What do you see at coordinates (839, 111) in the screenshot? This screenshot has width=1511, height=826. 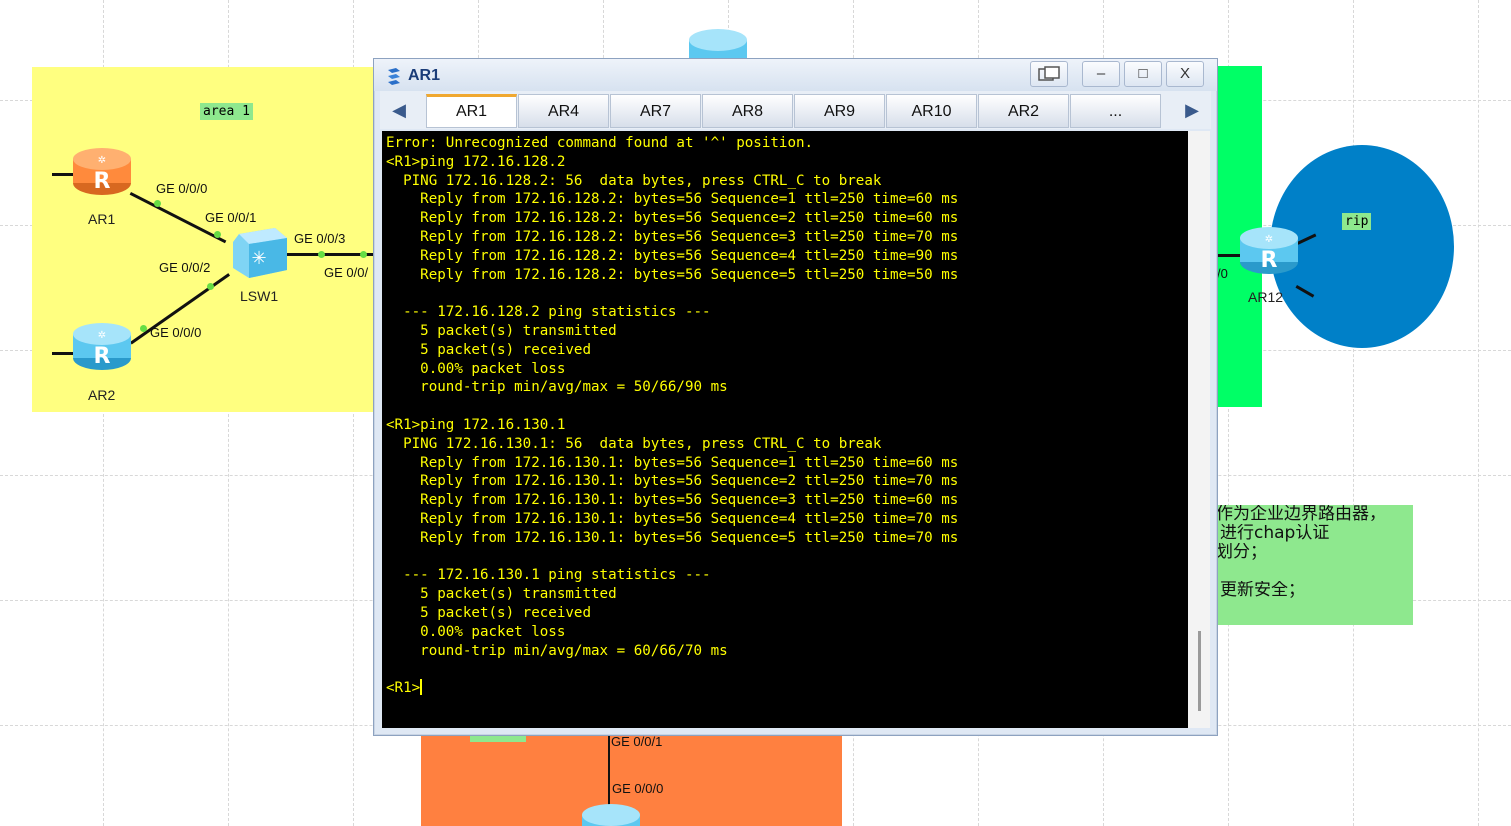 I see `tab-ar9: AR9` at bounding box center [839, 111].